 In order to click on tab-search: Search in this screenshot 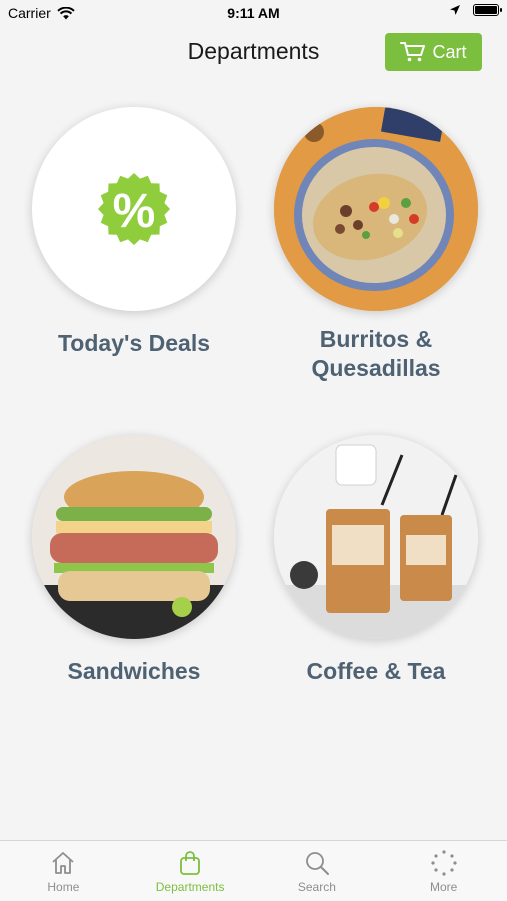, I will do `click(317, 871)`.